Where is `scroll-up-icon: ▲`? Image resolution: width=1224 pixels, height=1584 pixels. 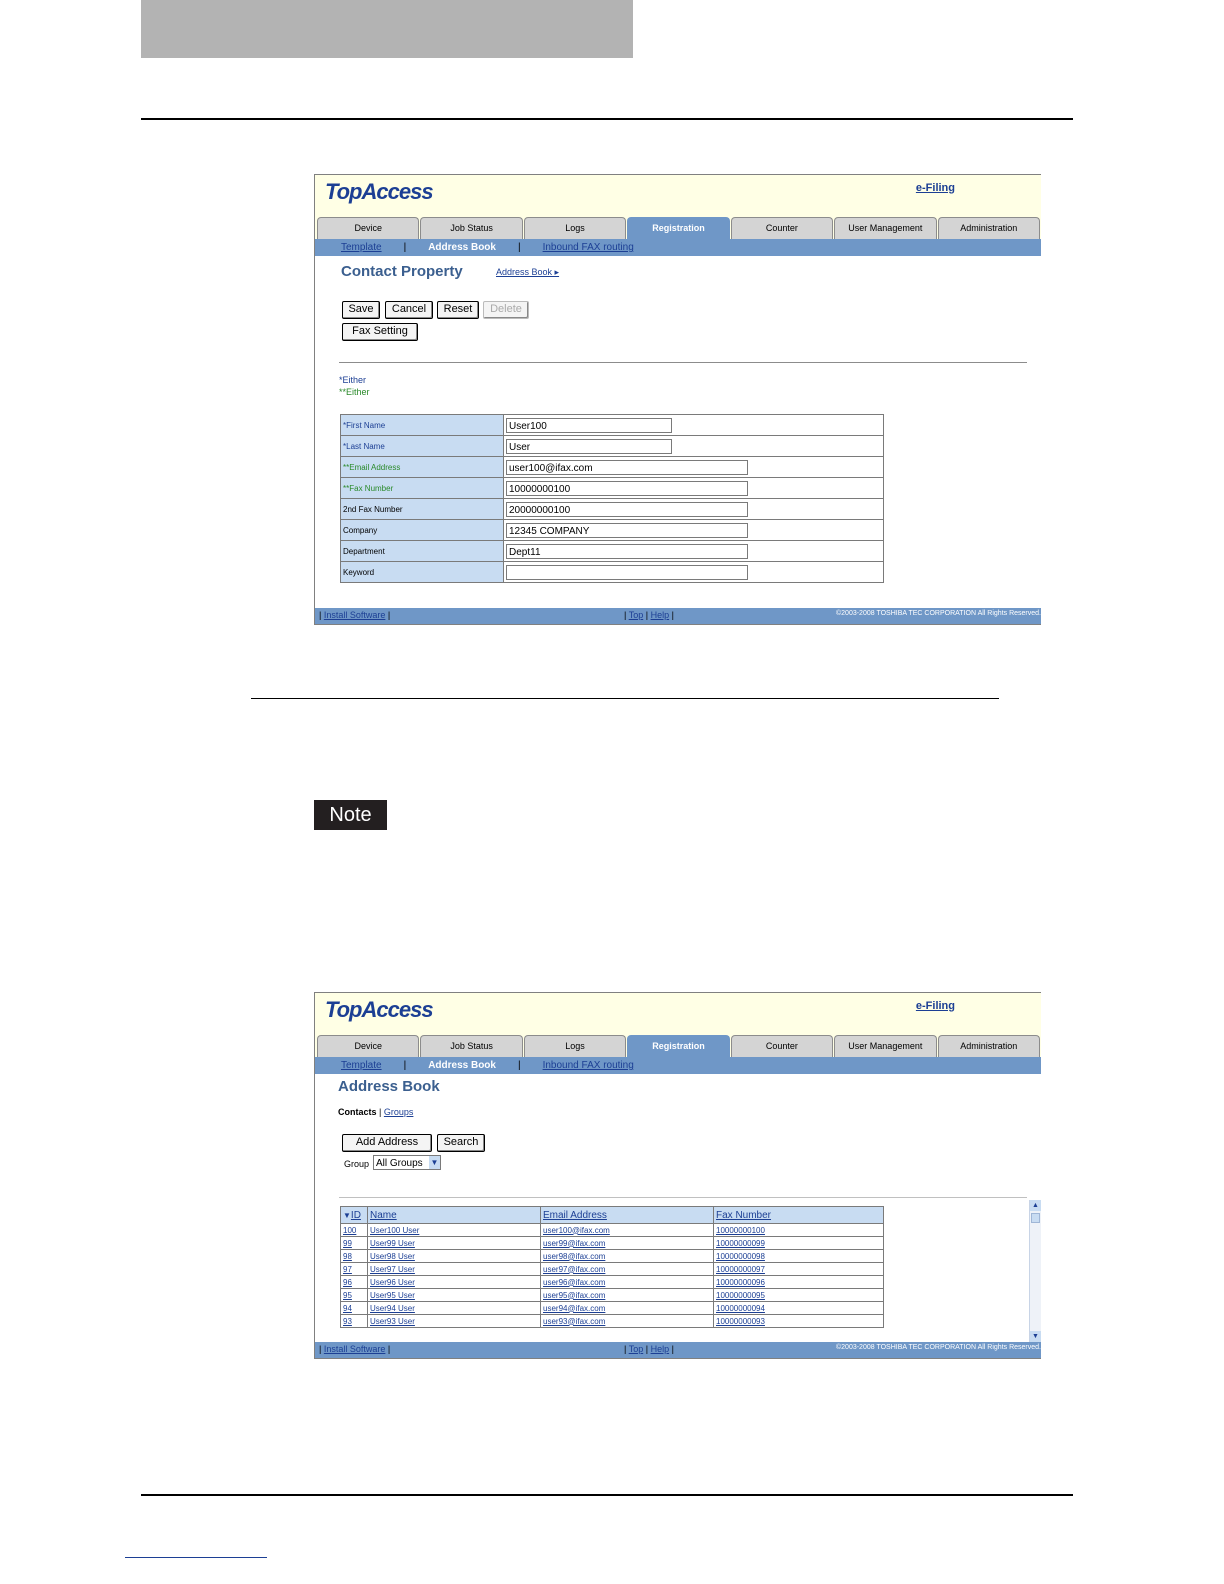
scroll-up-icon: ▲ is located at coordinates (1035, 1205).